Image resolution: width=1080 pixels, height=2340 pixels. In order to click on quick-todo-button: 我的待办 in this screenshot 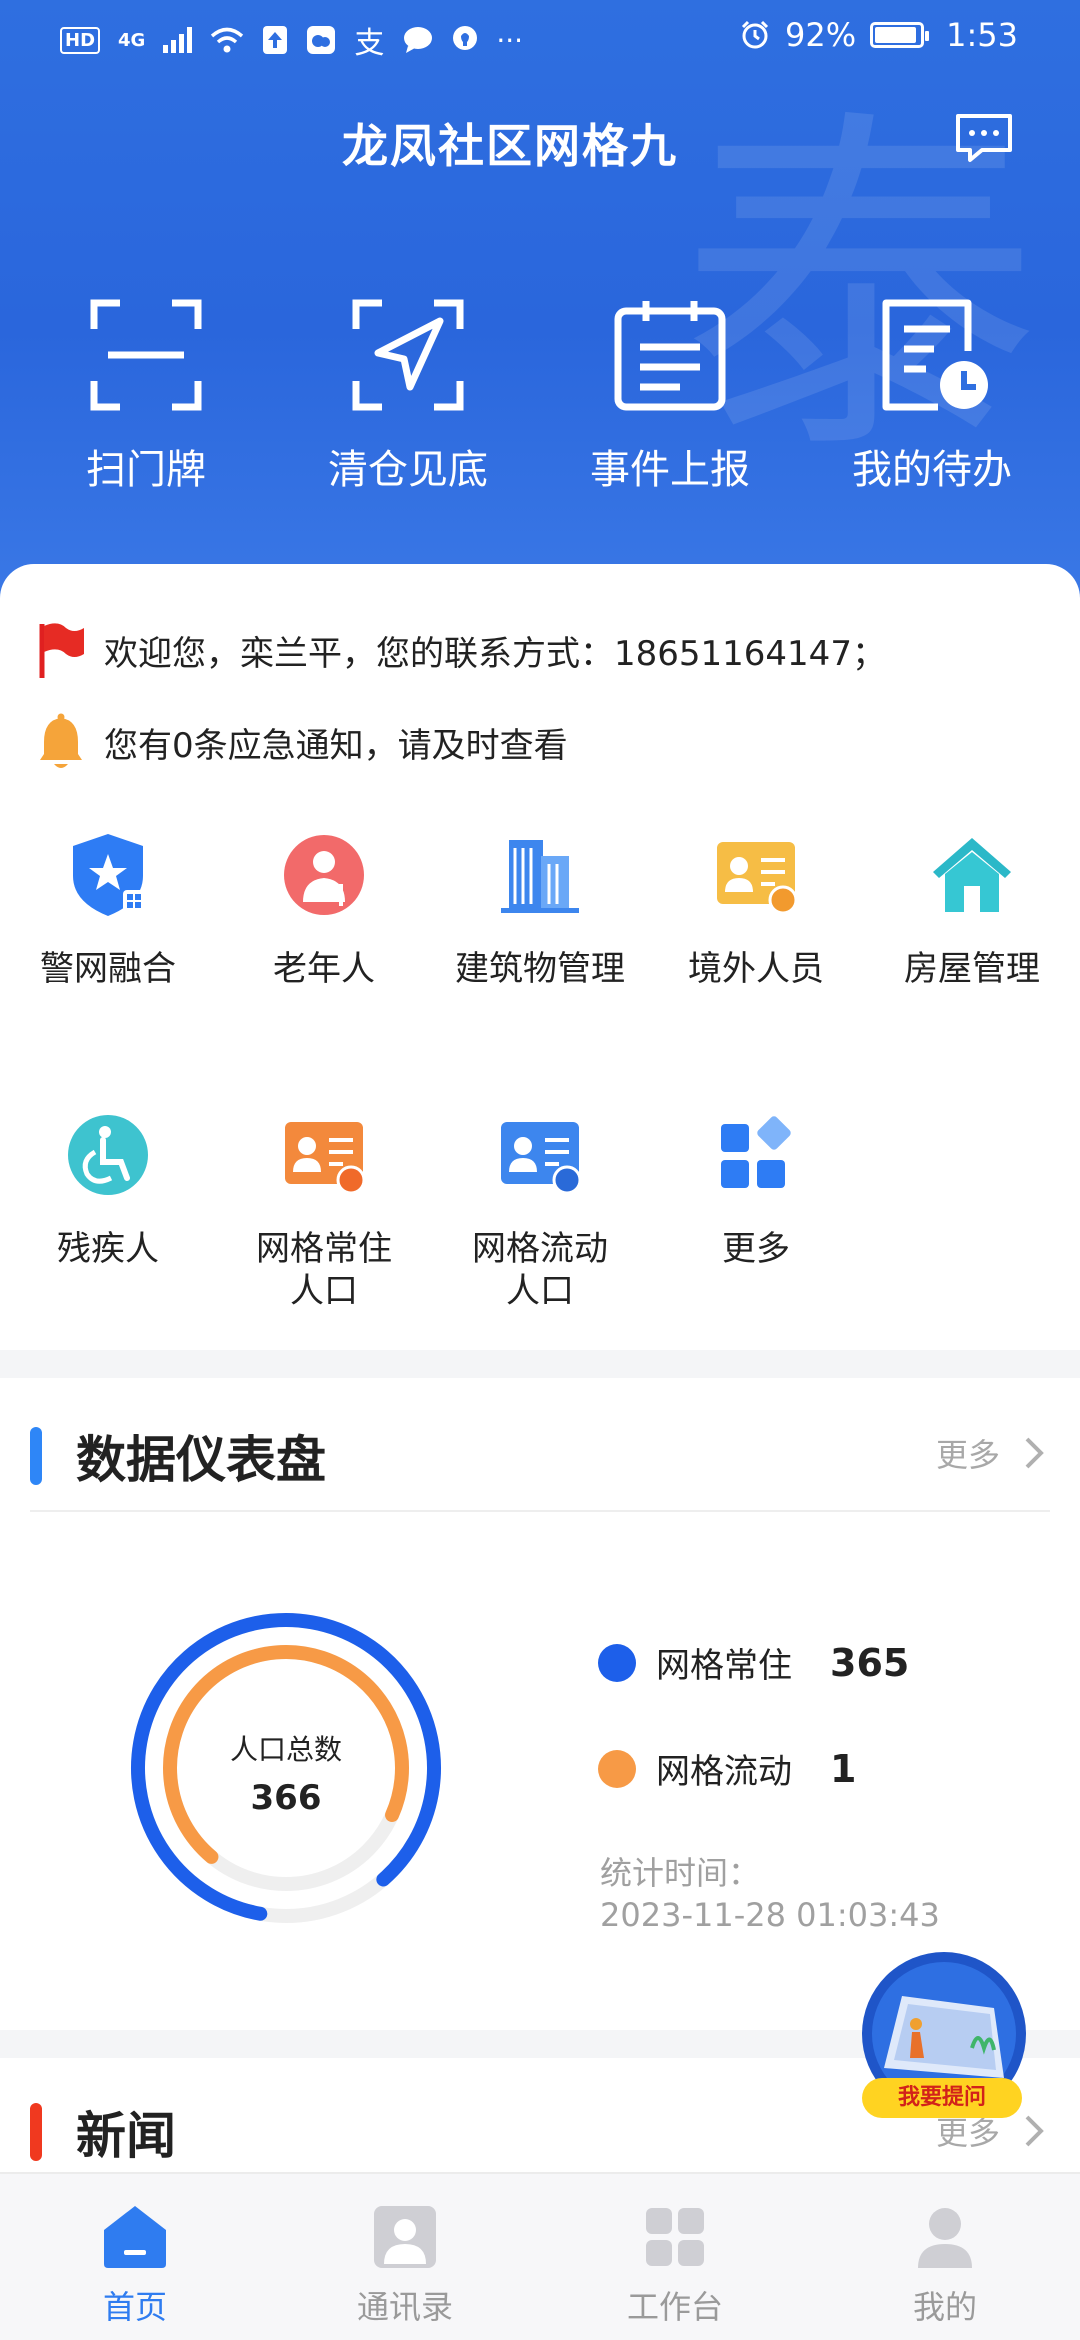, I will do `click(932, 395)`.